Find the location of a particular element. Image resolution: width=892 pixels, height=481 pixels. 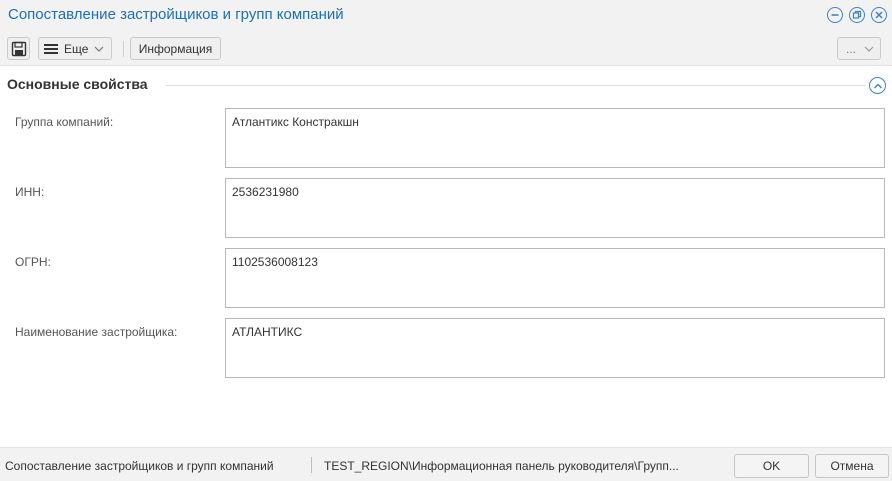

close-button is located at coordinates (879, 15).